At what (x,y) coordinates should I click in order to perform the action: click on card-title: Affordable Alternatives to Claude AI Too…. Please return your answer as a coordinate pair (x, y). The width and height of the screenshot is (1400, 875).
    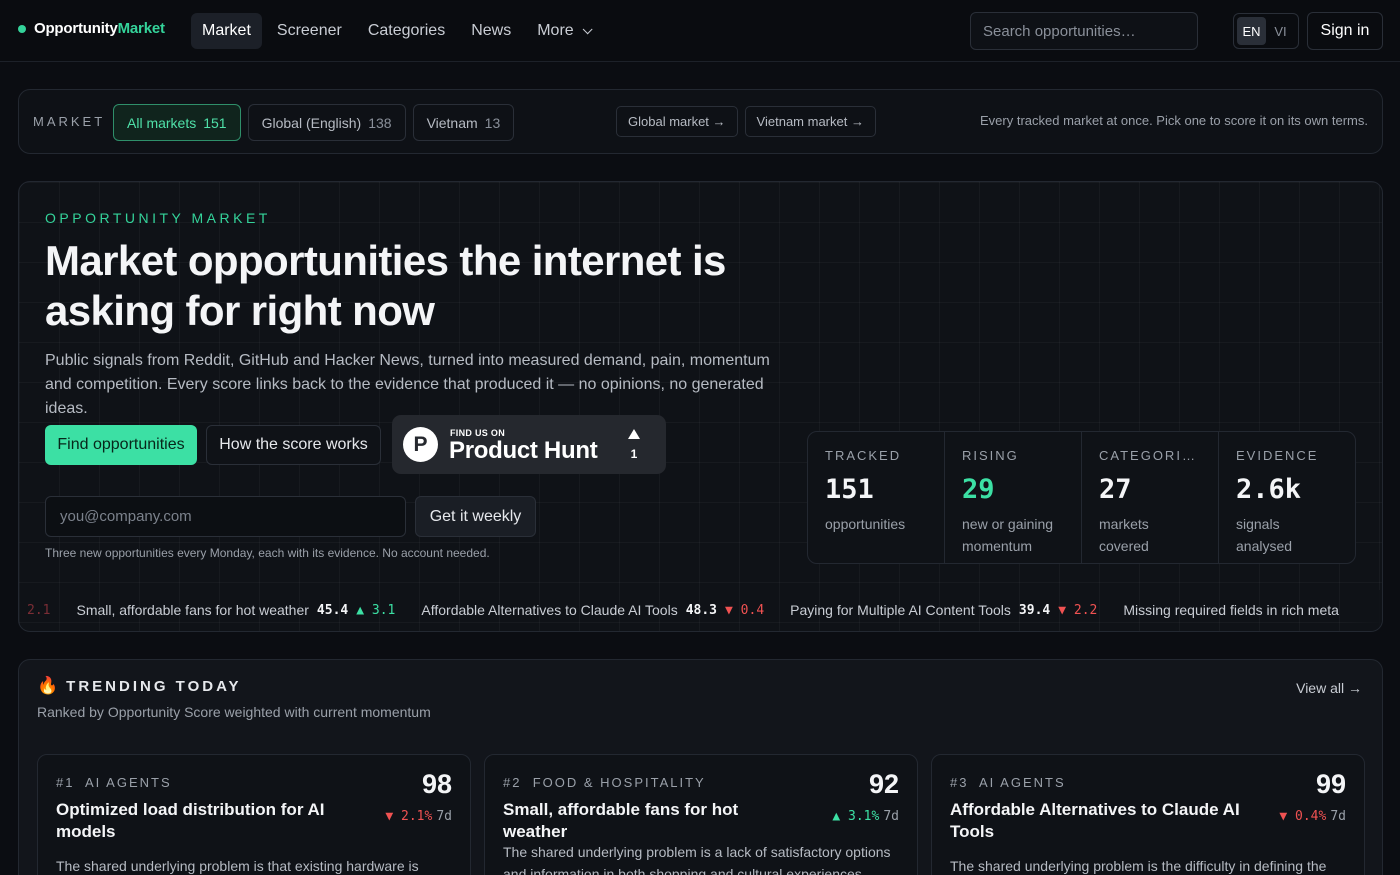
    Looking at the image, I should click on (1095, 820).